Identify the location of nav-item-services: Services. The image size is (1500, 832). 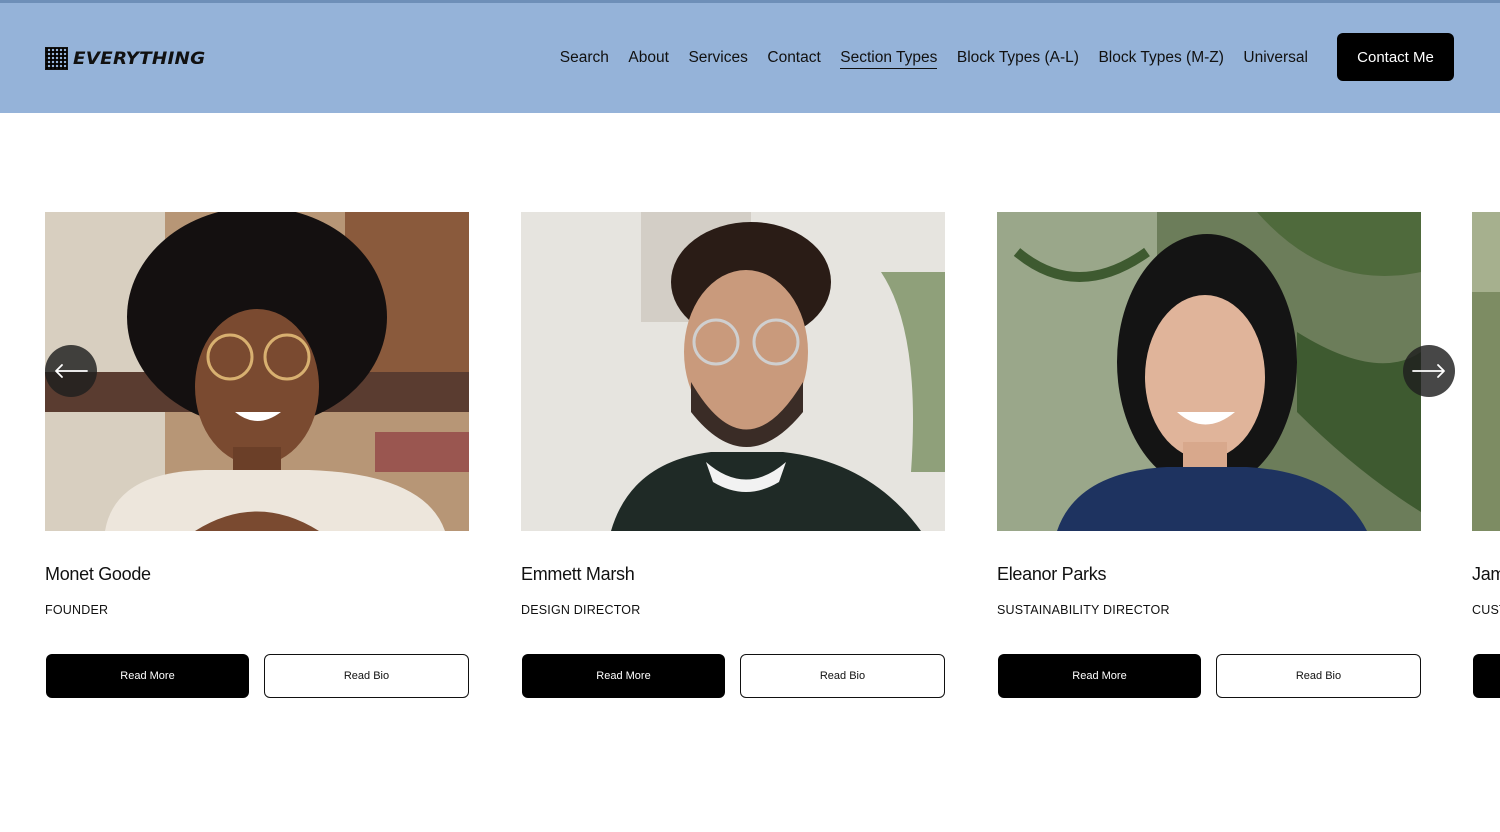
(717, 59).